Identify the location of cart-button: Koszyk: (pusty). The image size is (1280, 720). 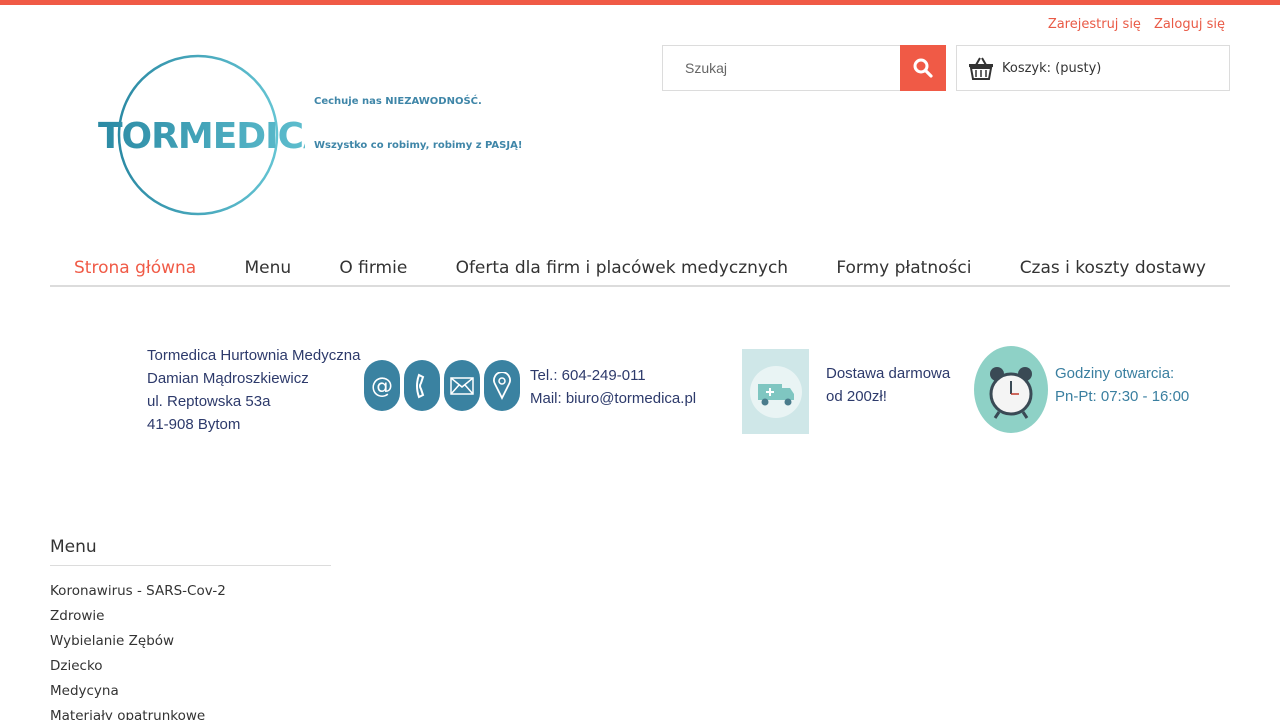
(1093, 68).